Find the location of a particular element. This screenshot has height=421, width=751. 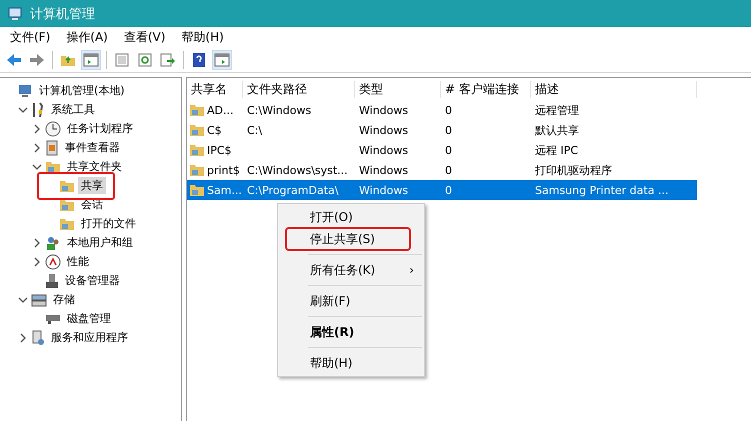

column-header: 类型 is located at coordinates (398, 89).